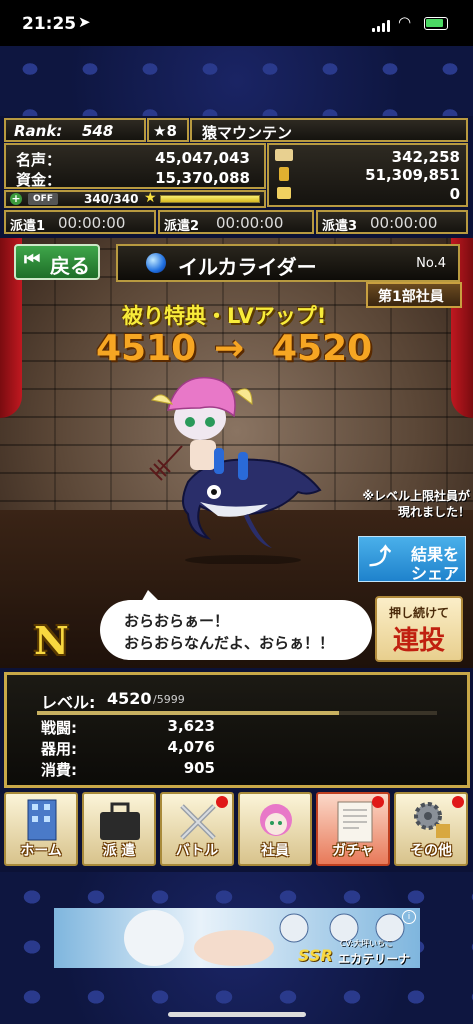 This screenshot has width=473, height=1024. I want to click on stamina-bar-fill, so click(210, 199).